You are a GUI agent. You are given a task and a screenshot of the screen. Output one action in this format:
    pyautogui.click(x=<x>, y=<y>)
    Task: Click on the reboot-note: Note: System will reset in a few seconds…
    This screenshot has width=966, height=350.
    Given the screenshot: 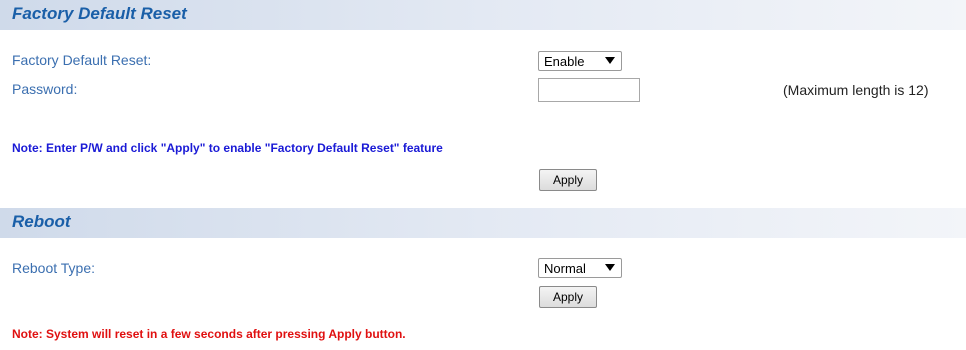 What is the action you would take?
    pyautogui.click(x=209, y=334)
    